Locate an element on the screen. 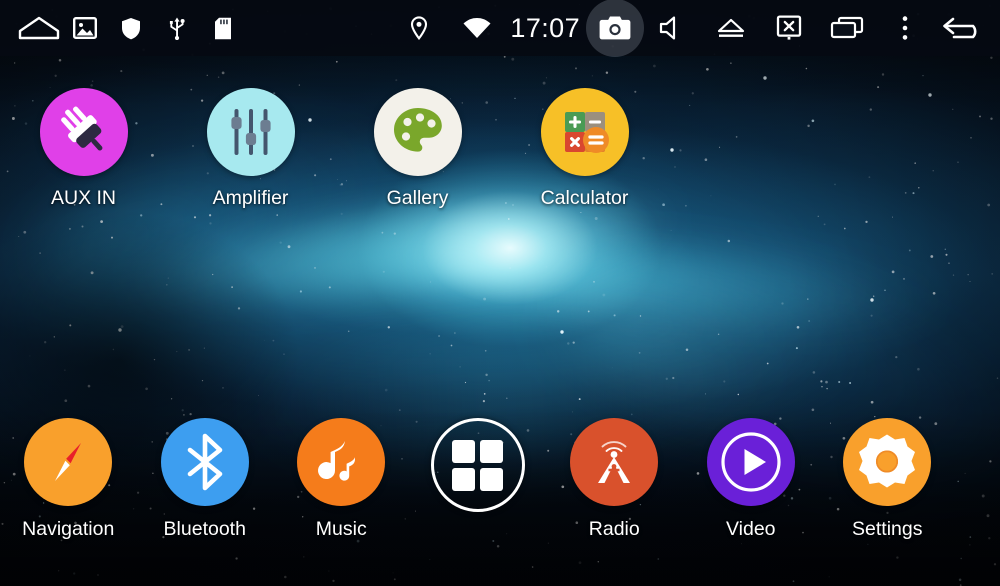 This screenshot has height=586, width=1000. back-icon is located at coordinates (963, 28).